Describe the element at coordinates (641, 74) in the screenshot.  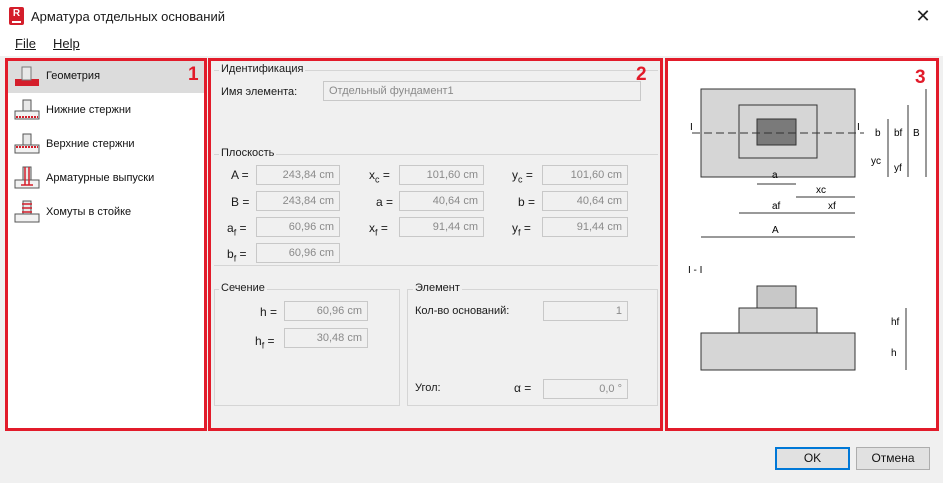
I see `annotation-number-2: 2` at that location.